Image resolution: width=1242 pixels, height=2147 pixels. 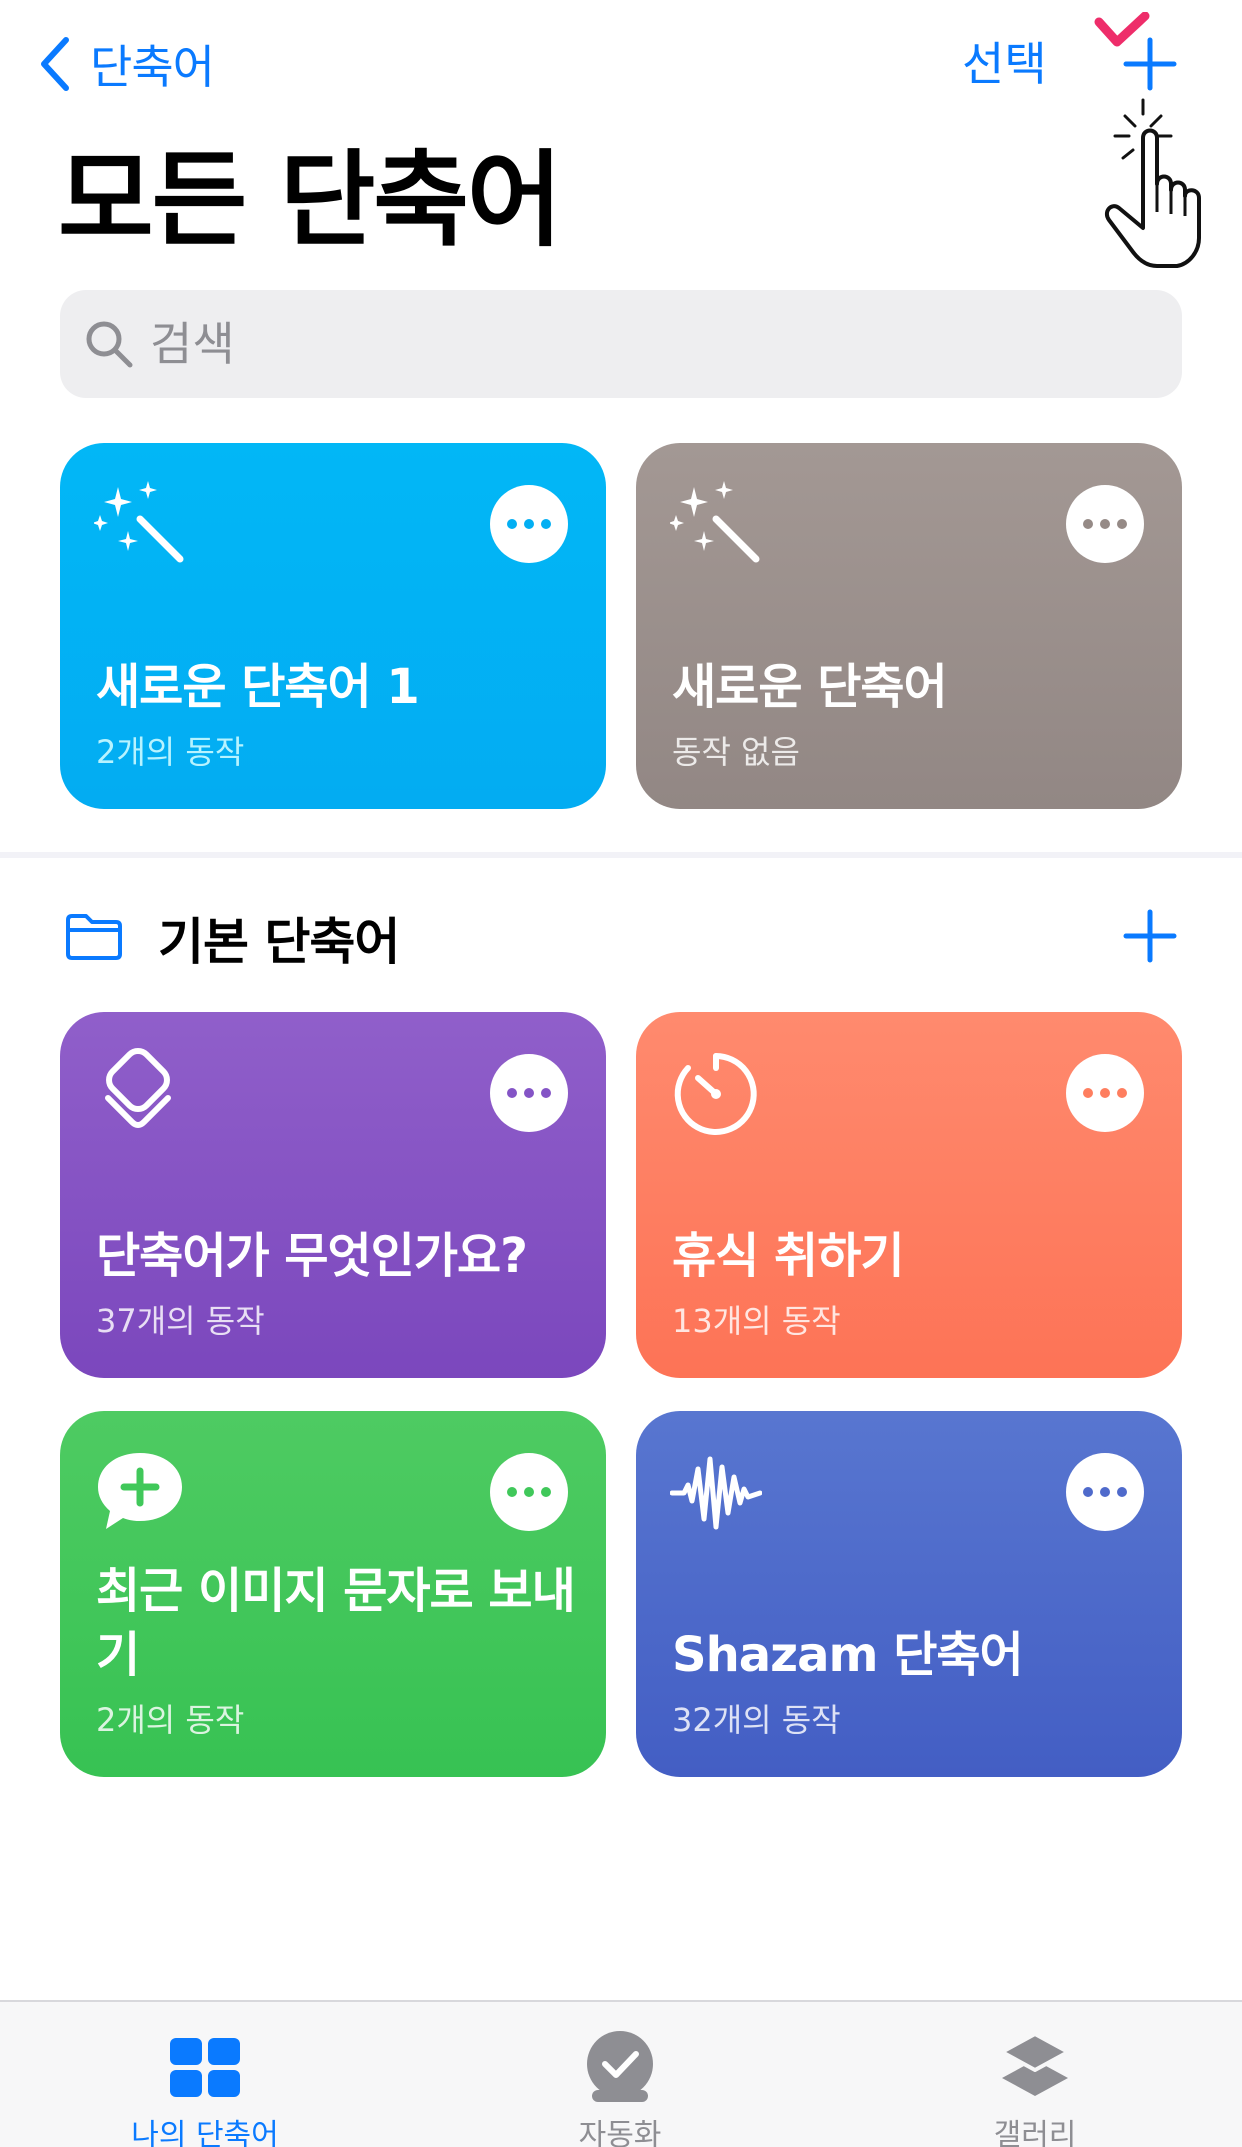 I want to click on grid-icon, so click(x=205, y=2067).